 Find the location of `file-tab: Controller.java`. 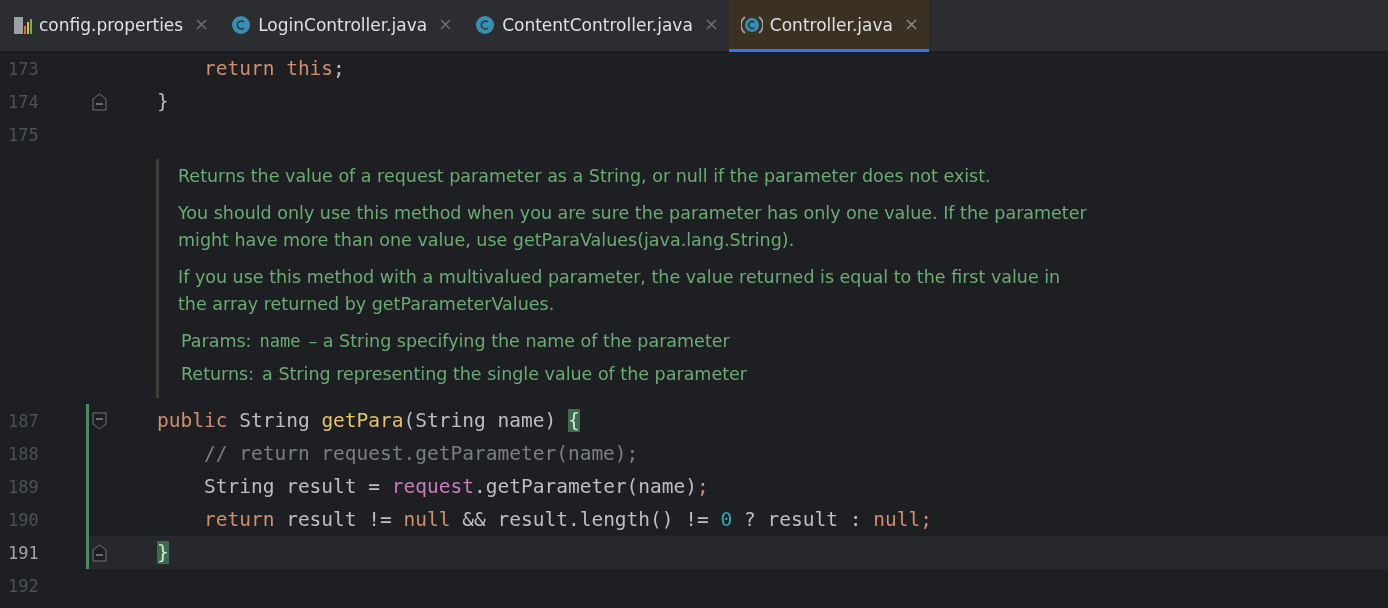

file-tab: Controller.java is located at coordinates (828, 26).